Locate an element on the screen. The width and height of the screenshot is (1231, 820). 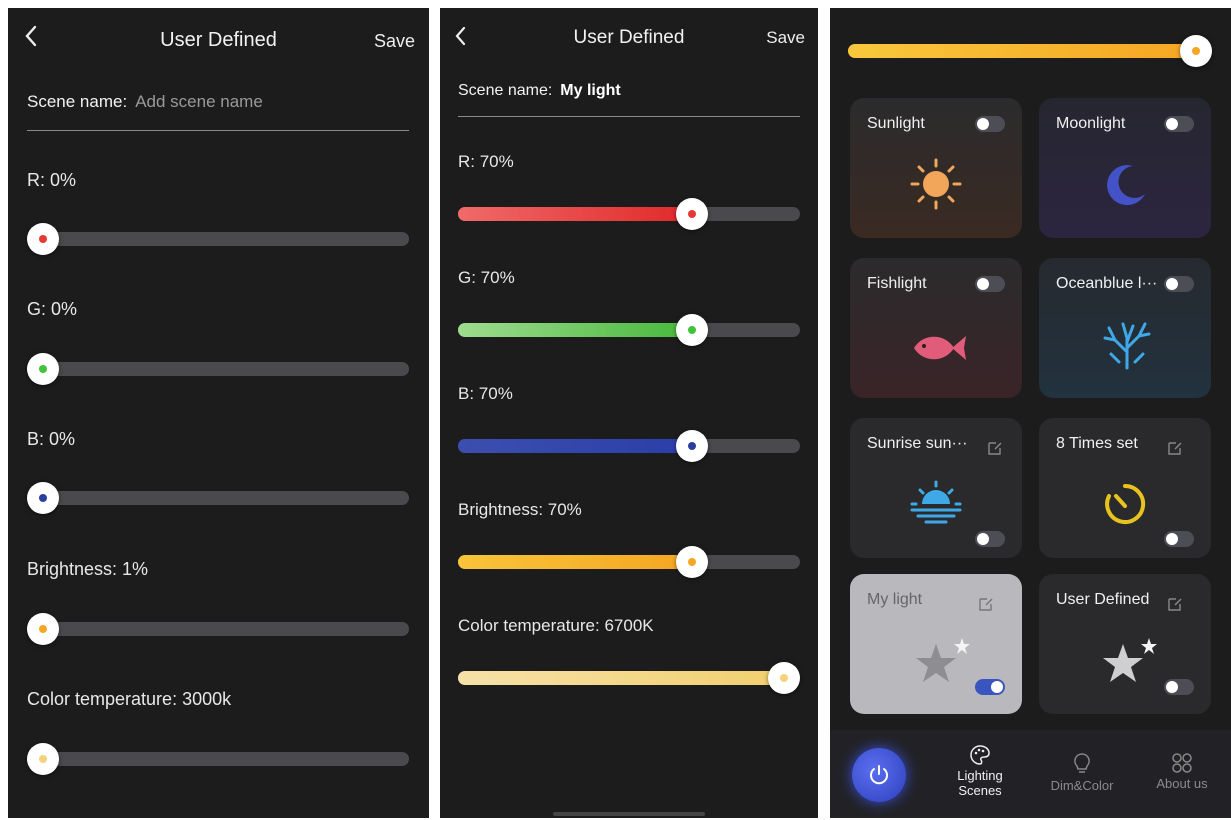
fish-icon is located at coordinates (940, 348).